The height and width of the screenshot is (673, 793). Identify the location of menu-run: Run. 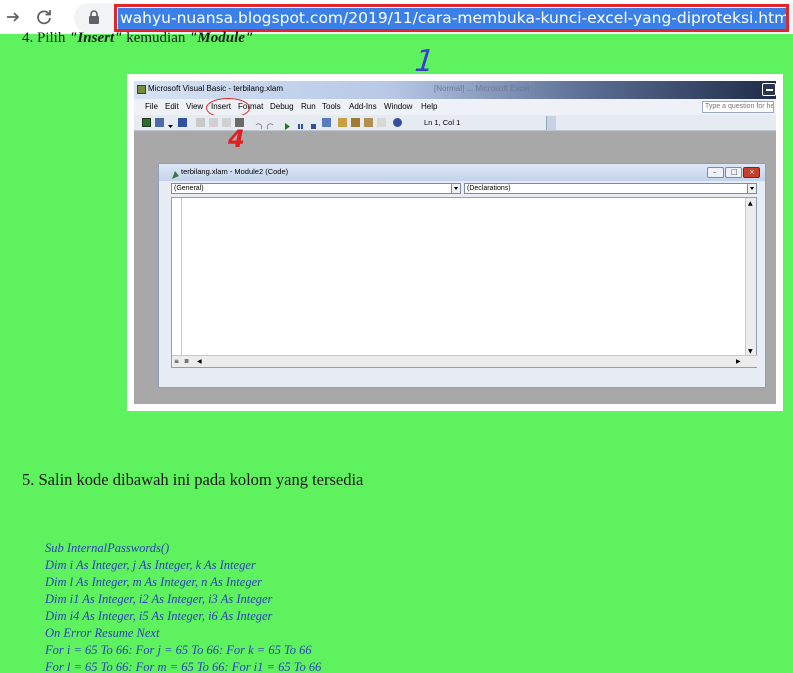
(308, 106).